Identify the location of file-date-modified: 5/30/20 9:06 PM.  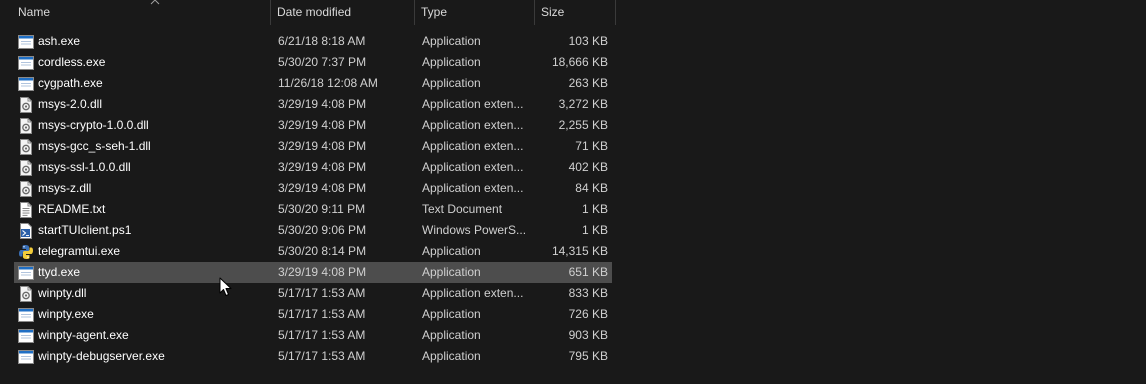
(322, 230).